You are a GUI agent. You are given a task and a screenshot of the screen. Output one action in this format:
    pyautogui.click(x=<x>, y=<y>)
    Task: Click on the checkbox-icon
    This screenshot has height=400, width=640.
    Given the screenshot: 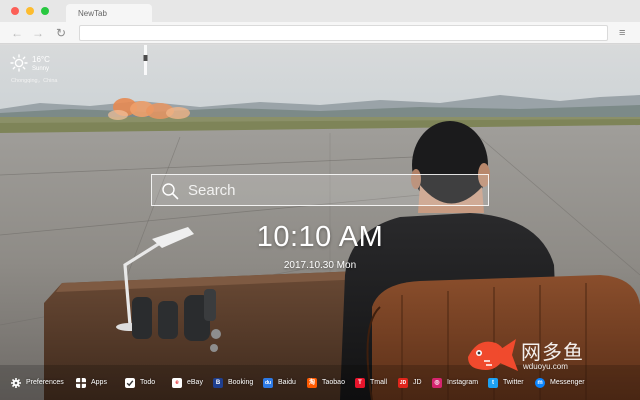 What is the action you would take?
    pyautogui.click(x=130, y=383)
    